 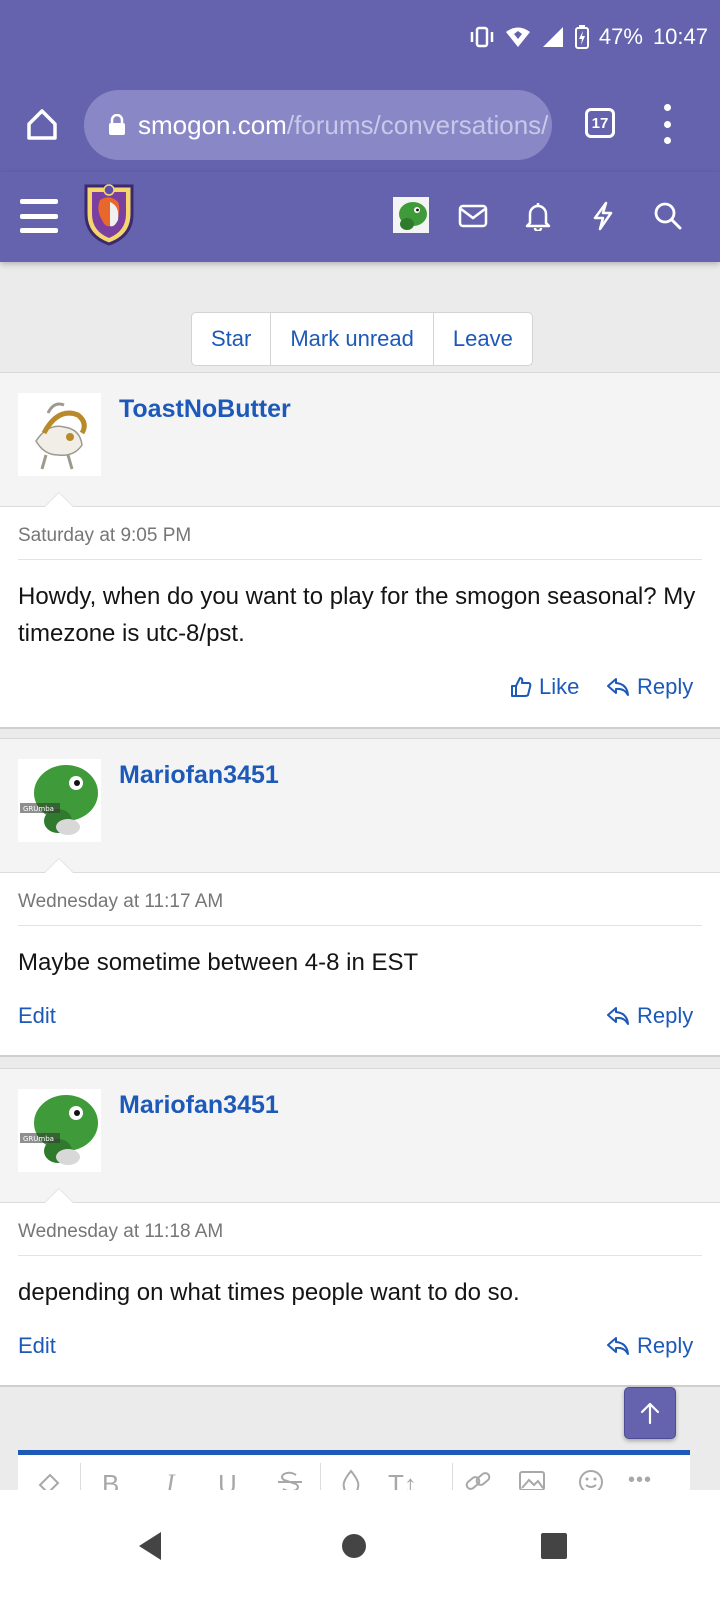 I want to click on like-button: Like, so click(x=544, y=687).